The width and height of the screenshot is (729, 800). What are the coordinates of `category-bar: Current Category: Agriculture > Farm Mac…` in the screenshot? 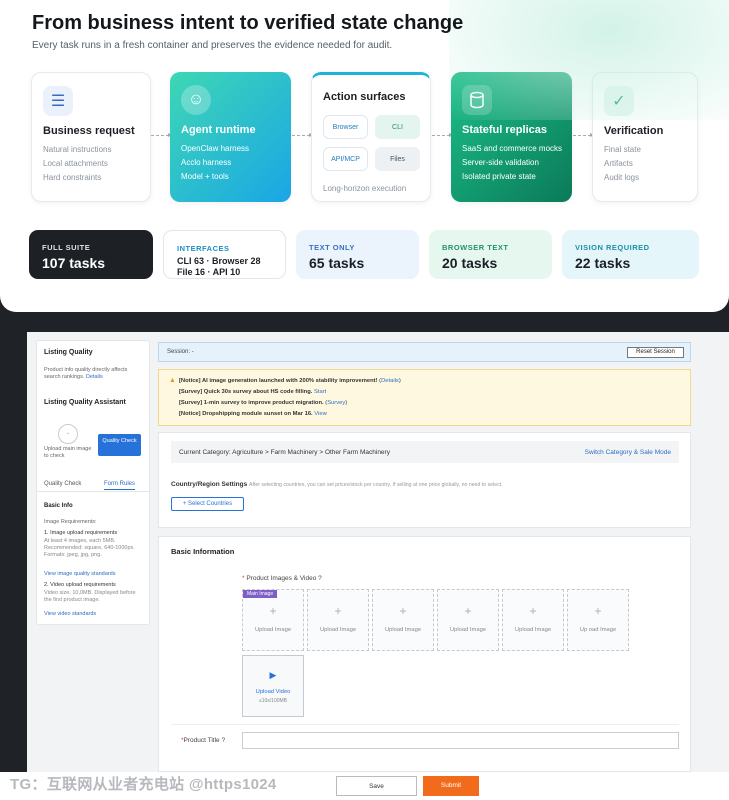 It's located at (425, 452).